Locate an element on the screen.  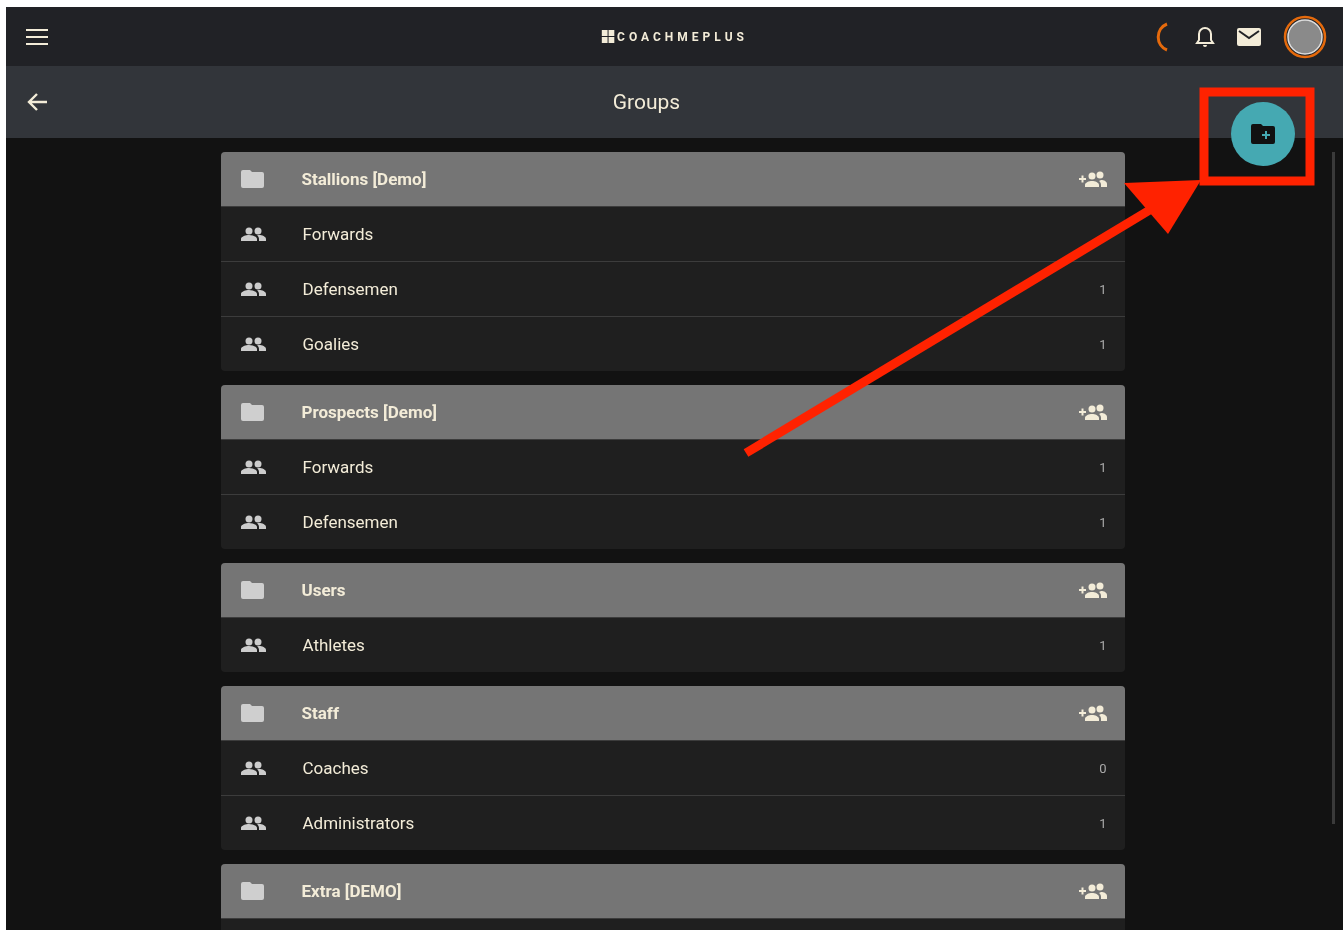
page-title: Groups is located at coordinates (646, 102).